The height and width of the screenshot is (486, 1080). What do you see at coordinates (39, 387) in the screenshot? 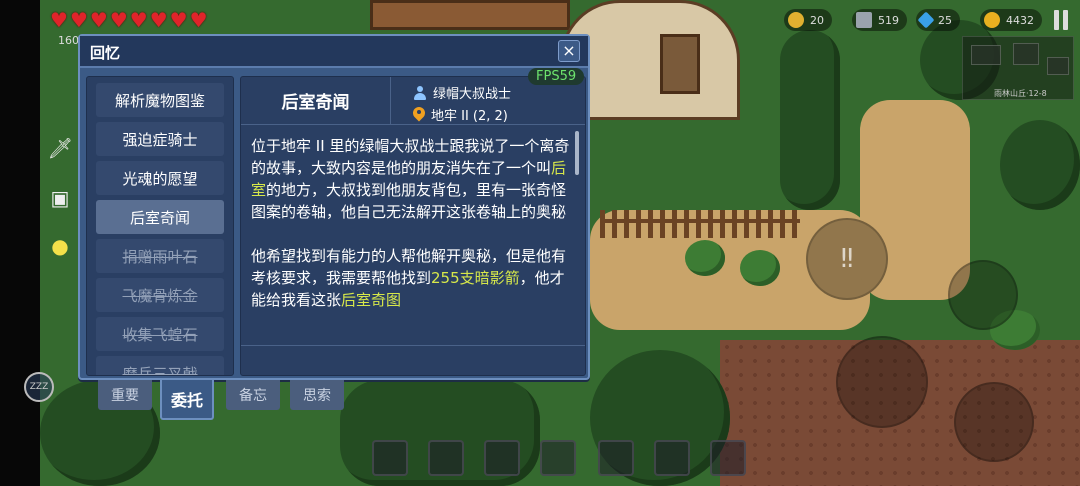
I see `sleep-button: ZZZ` at bounding box center [39, 387].